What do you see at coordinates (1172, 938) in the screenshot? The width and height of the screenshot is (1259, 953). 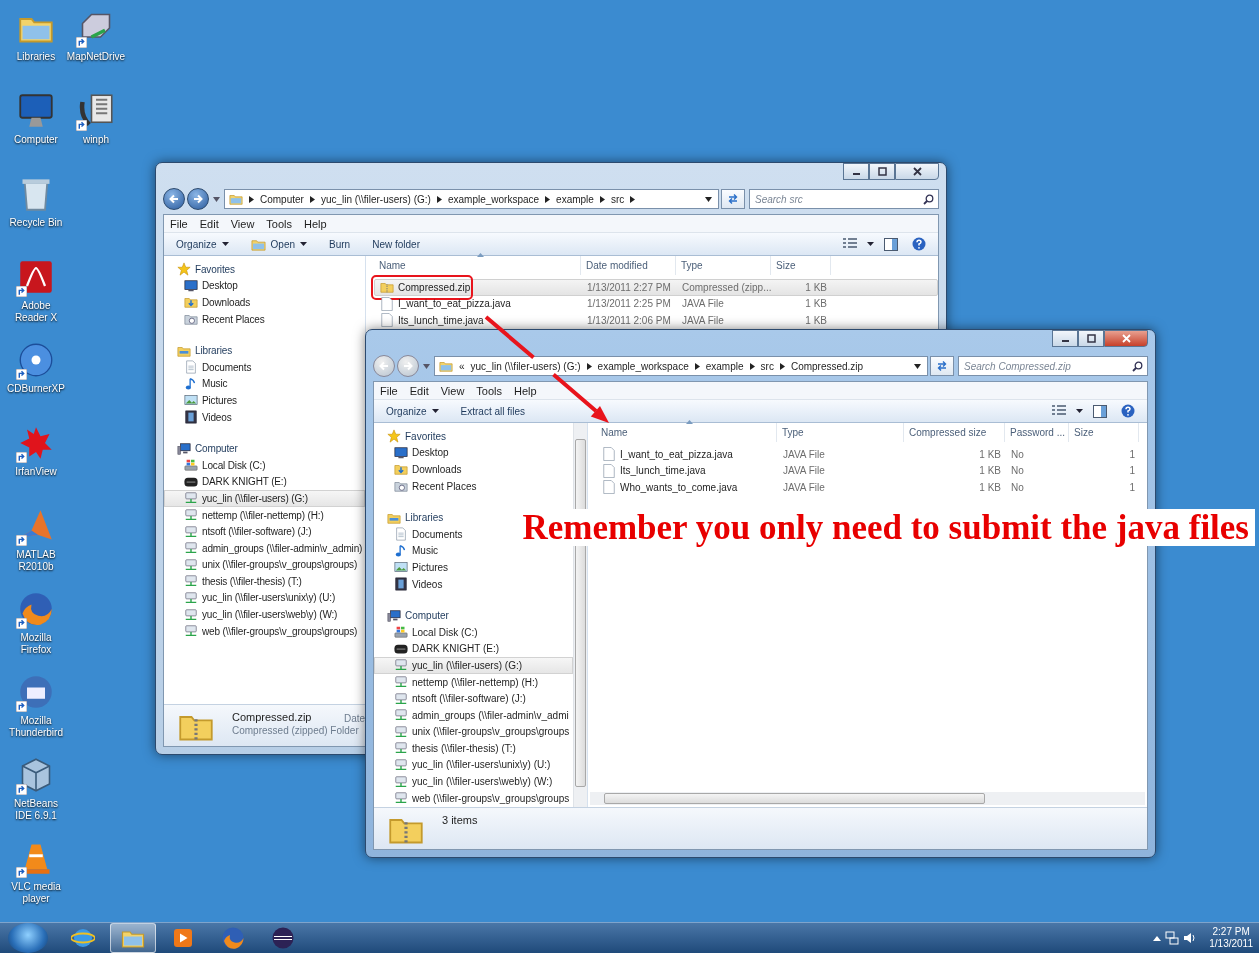 I see `network-icon` at bounding box center [1172, 938].